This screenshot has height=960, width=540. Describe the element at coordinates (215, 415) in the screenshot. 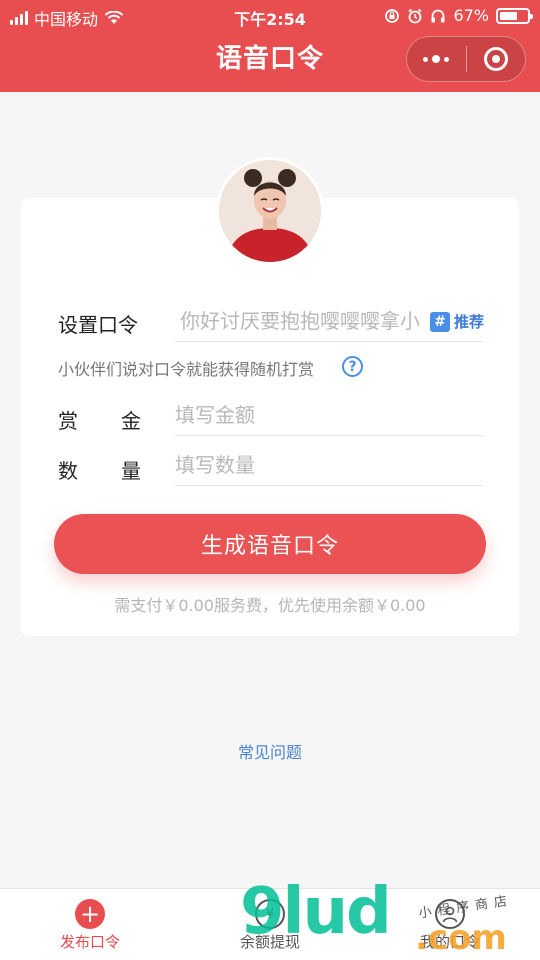

I see `reward-placeholder: 填写金额` at that location.